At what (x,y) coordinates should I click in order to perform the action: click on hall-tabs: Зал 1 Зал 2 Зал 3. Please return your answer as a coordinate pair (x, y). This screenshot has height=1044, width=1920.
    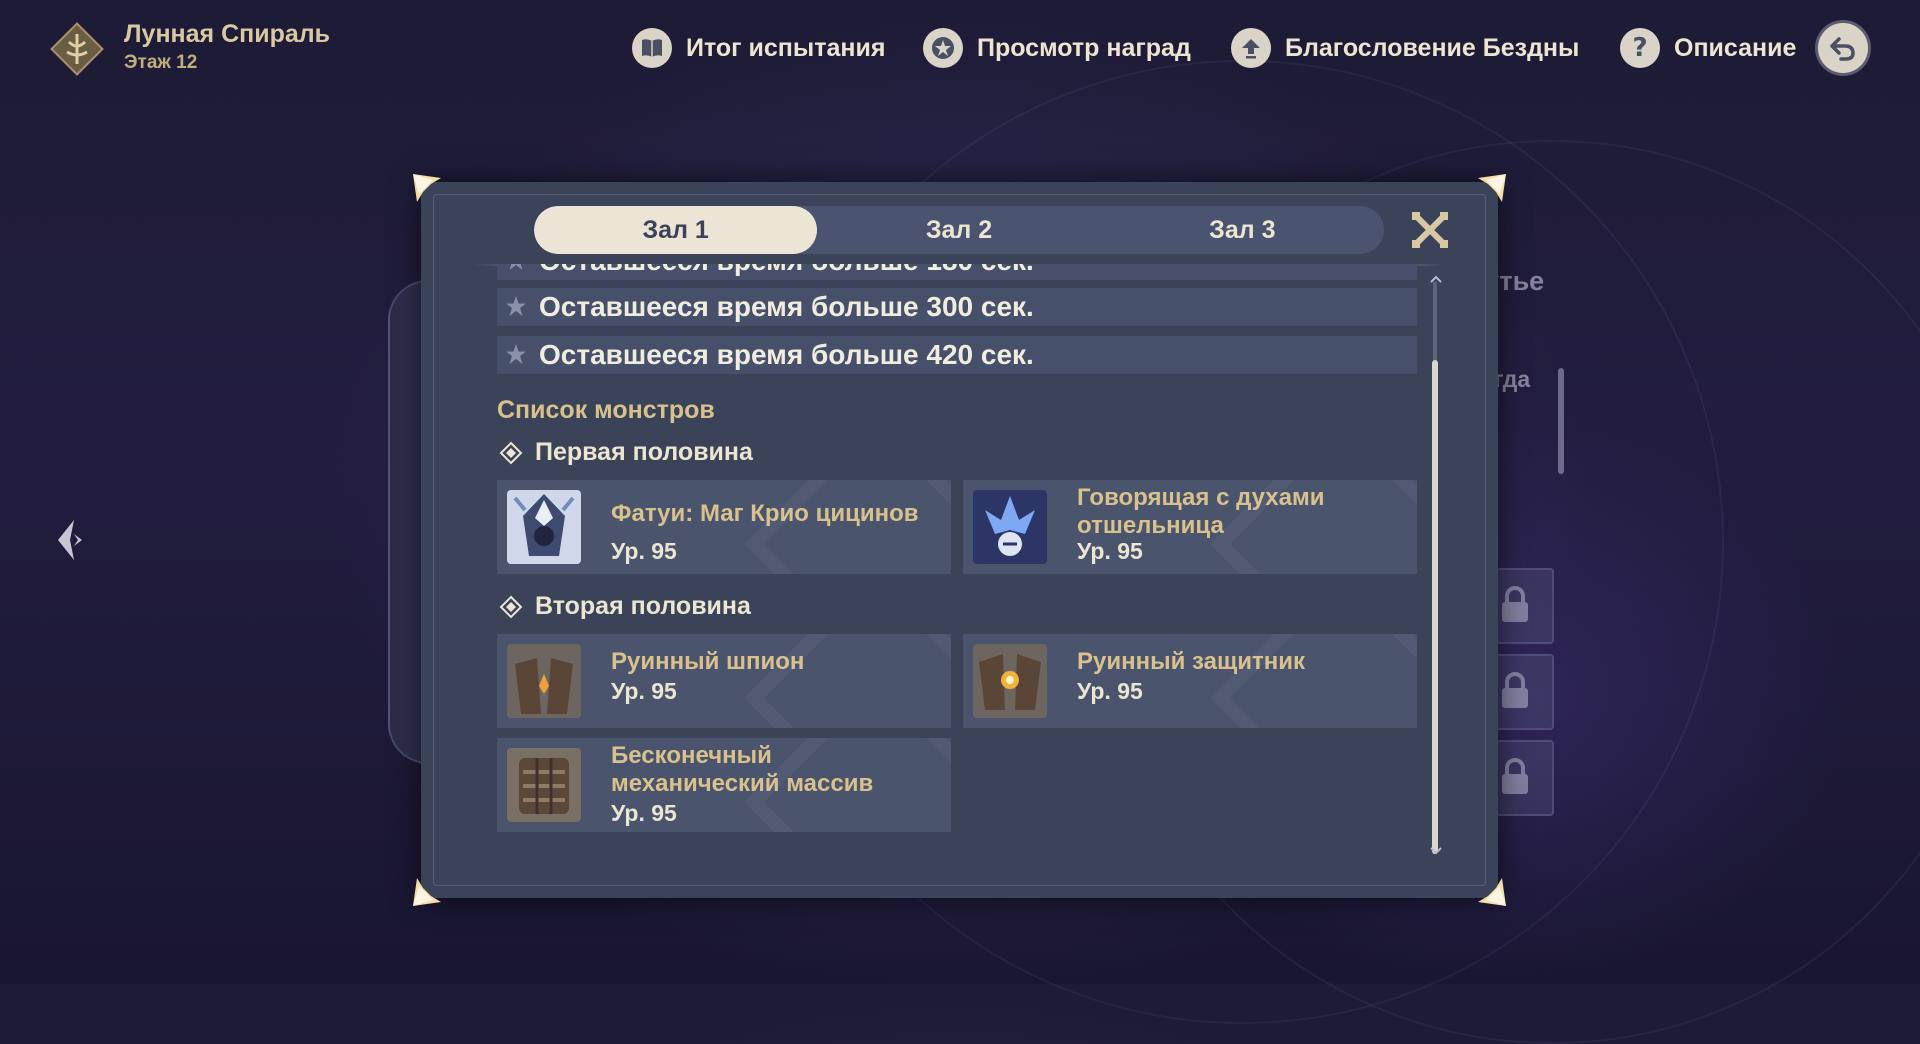
    Looking at the image, I should click on (959, 230).